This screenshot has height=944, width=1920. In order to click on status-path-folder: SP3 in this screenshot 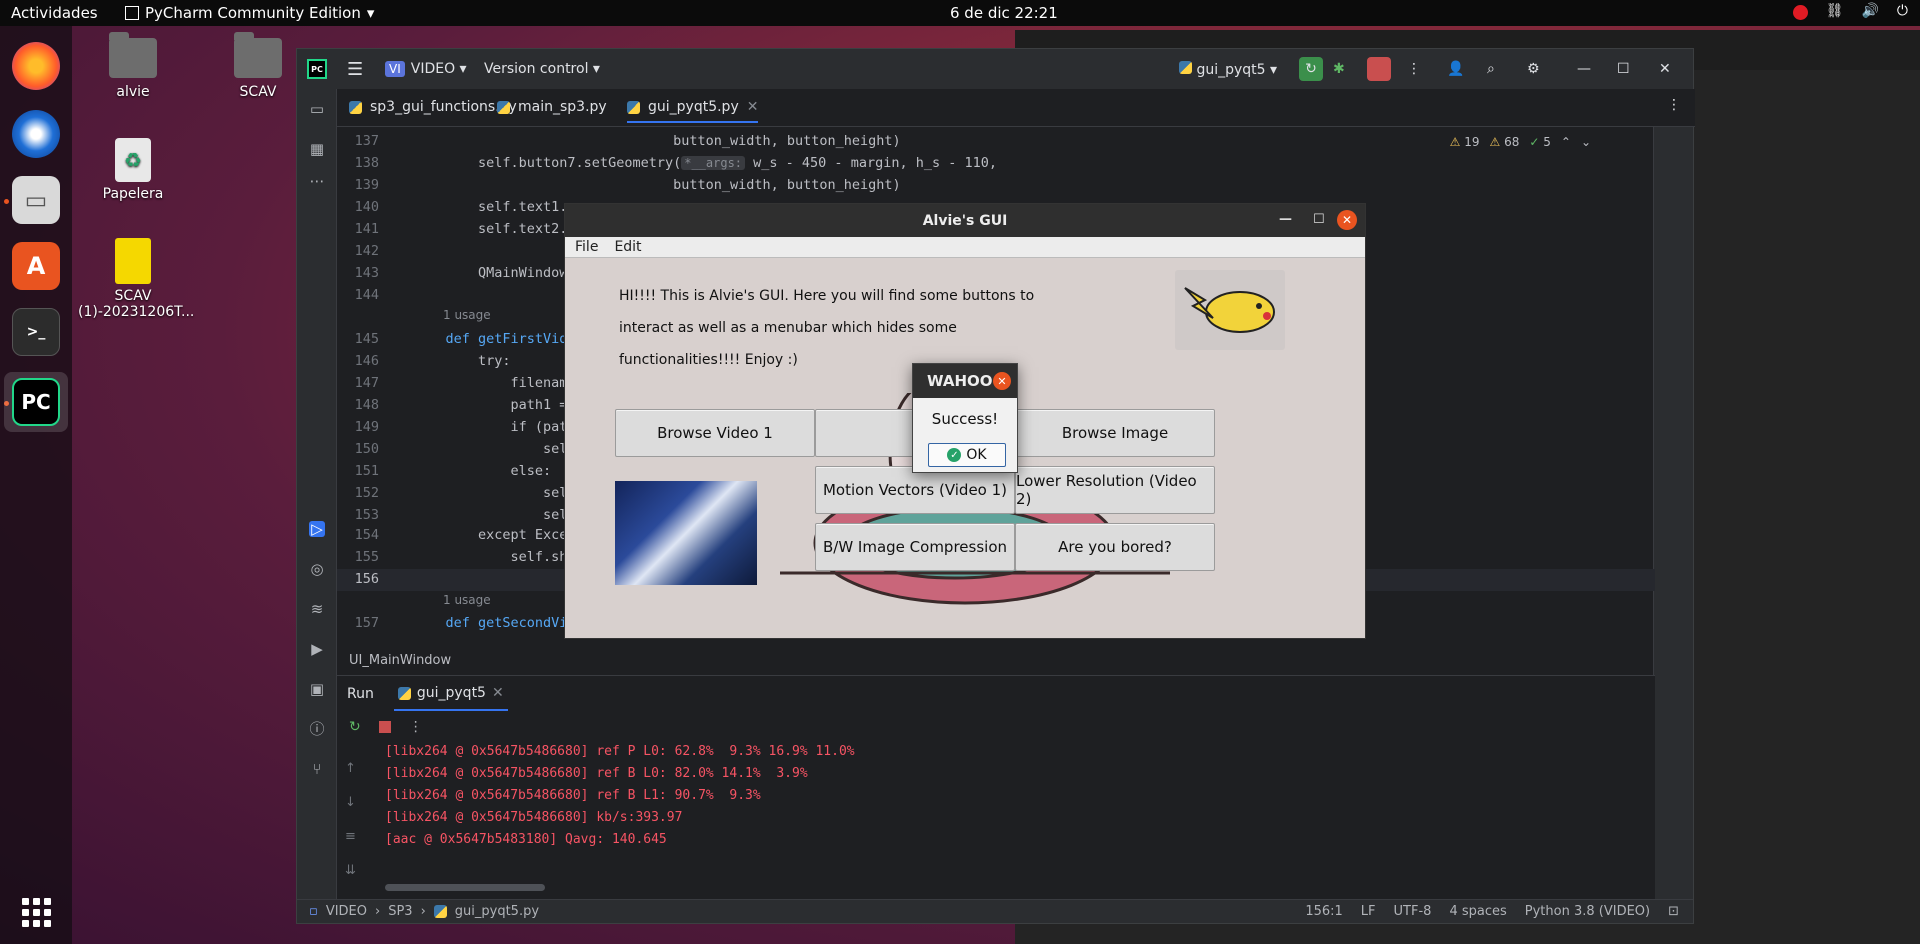, I will do `click(400, 911)`.